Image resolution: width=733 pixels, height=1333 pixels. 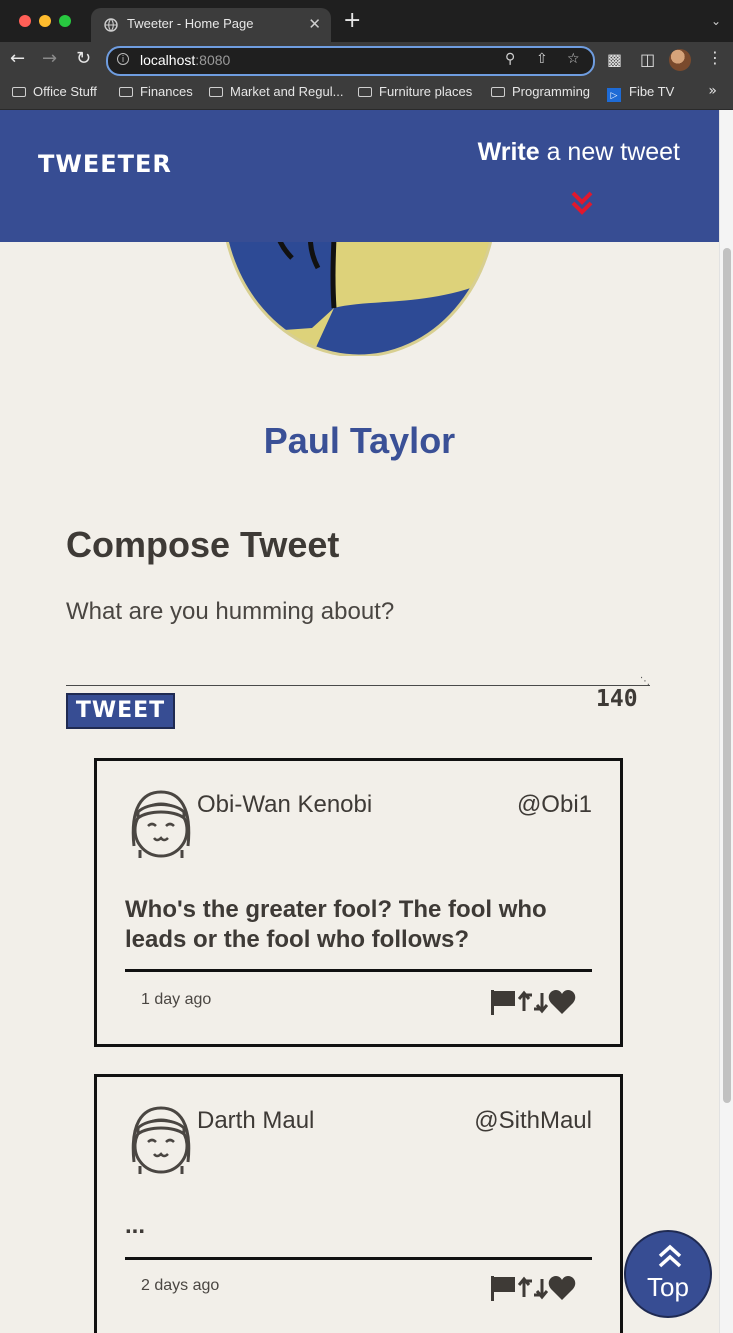 I want to click on close-window-button, so click(x=25, y=21).